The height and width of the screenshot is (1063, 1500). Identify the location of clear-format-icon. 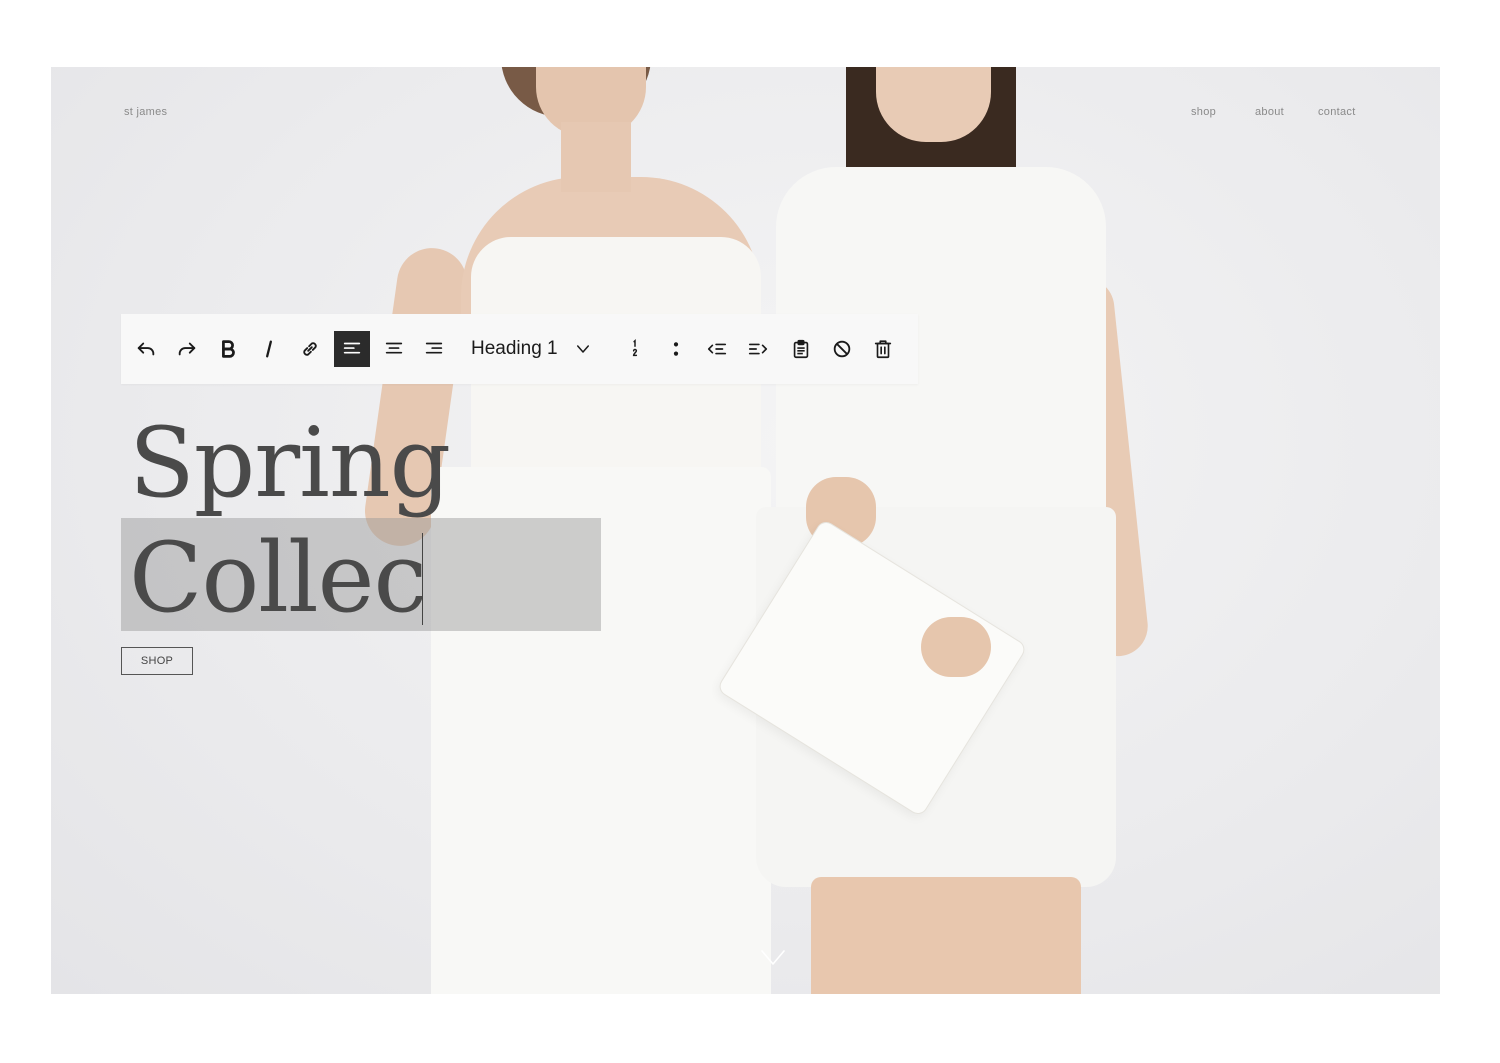
(842, 349).